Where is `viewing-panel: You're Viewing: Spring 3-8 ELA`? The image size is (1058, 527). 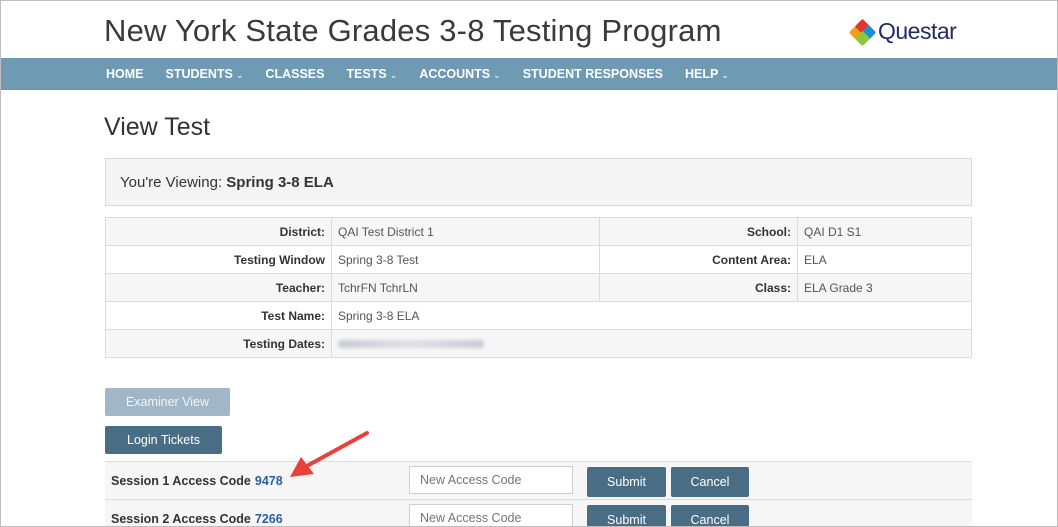 viewing-panel: You're Viewing: Spring 3-8 ELA is located at coordinates (538, 182).